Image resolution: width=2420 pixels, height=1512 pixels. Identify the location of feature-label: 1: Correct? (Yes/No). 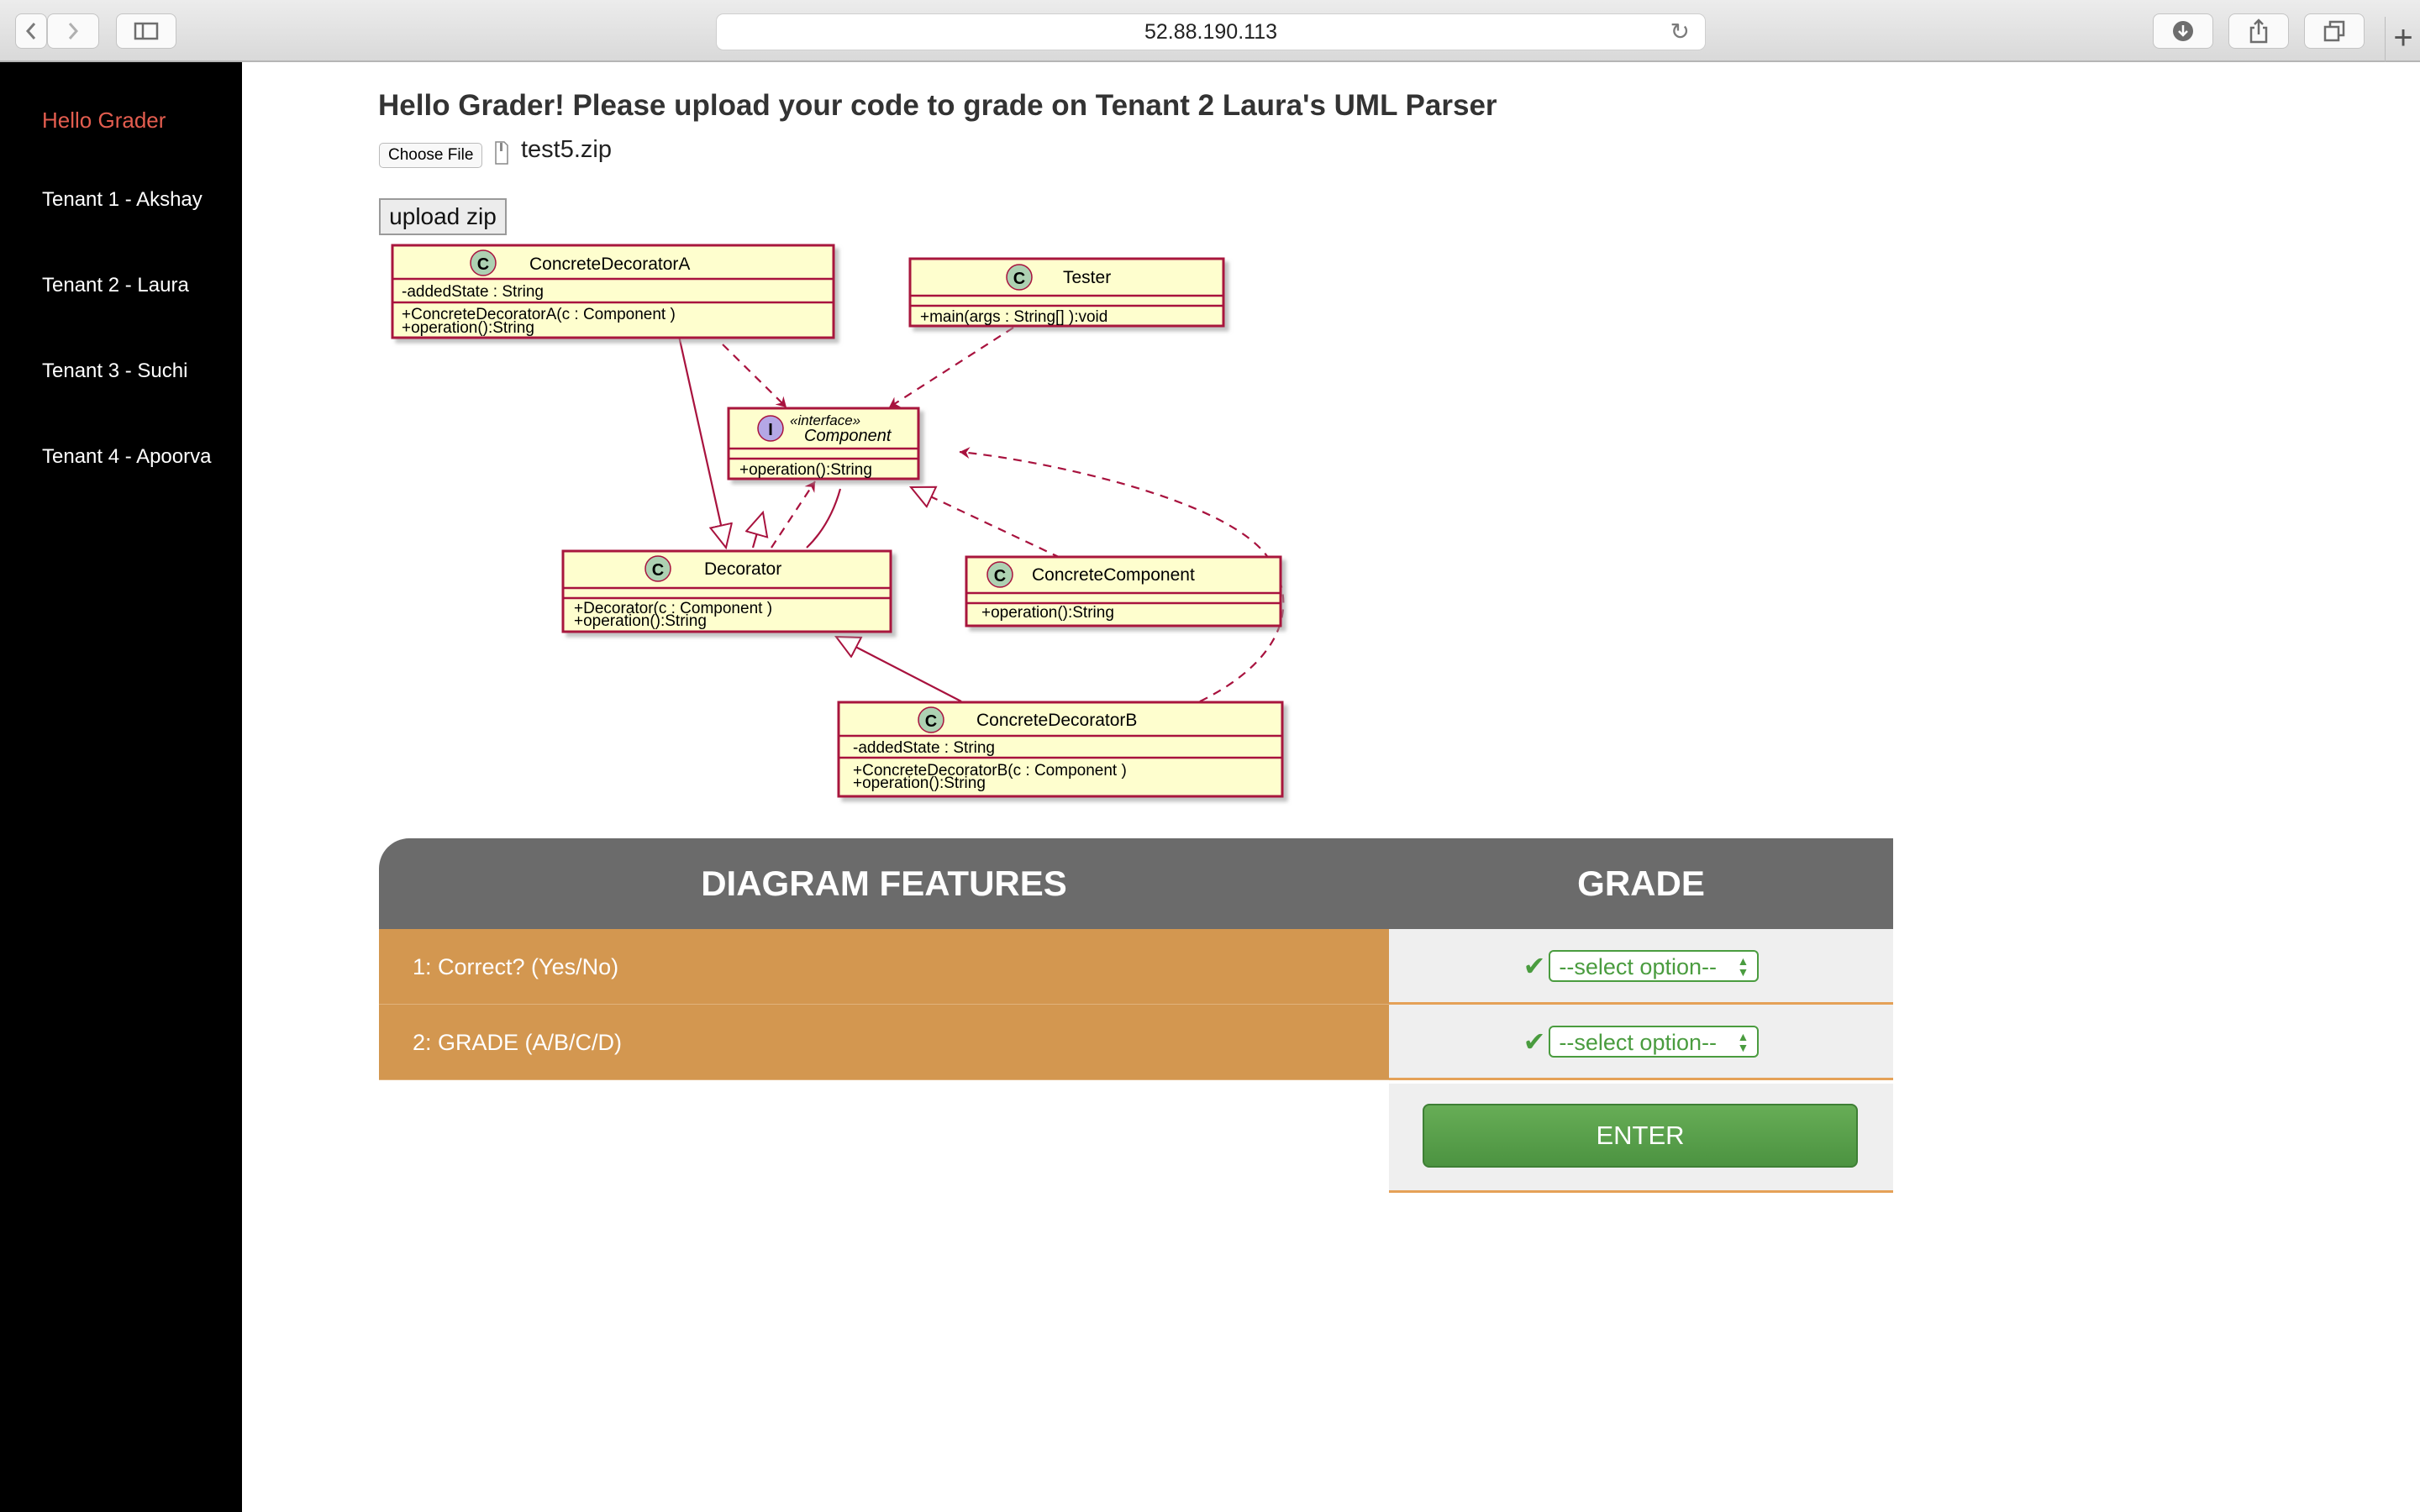
(884, 967).